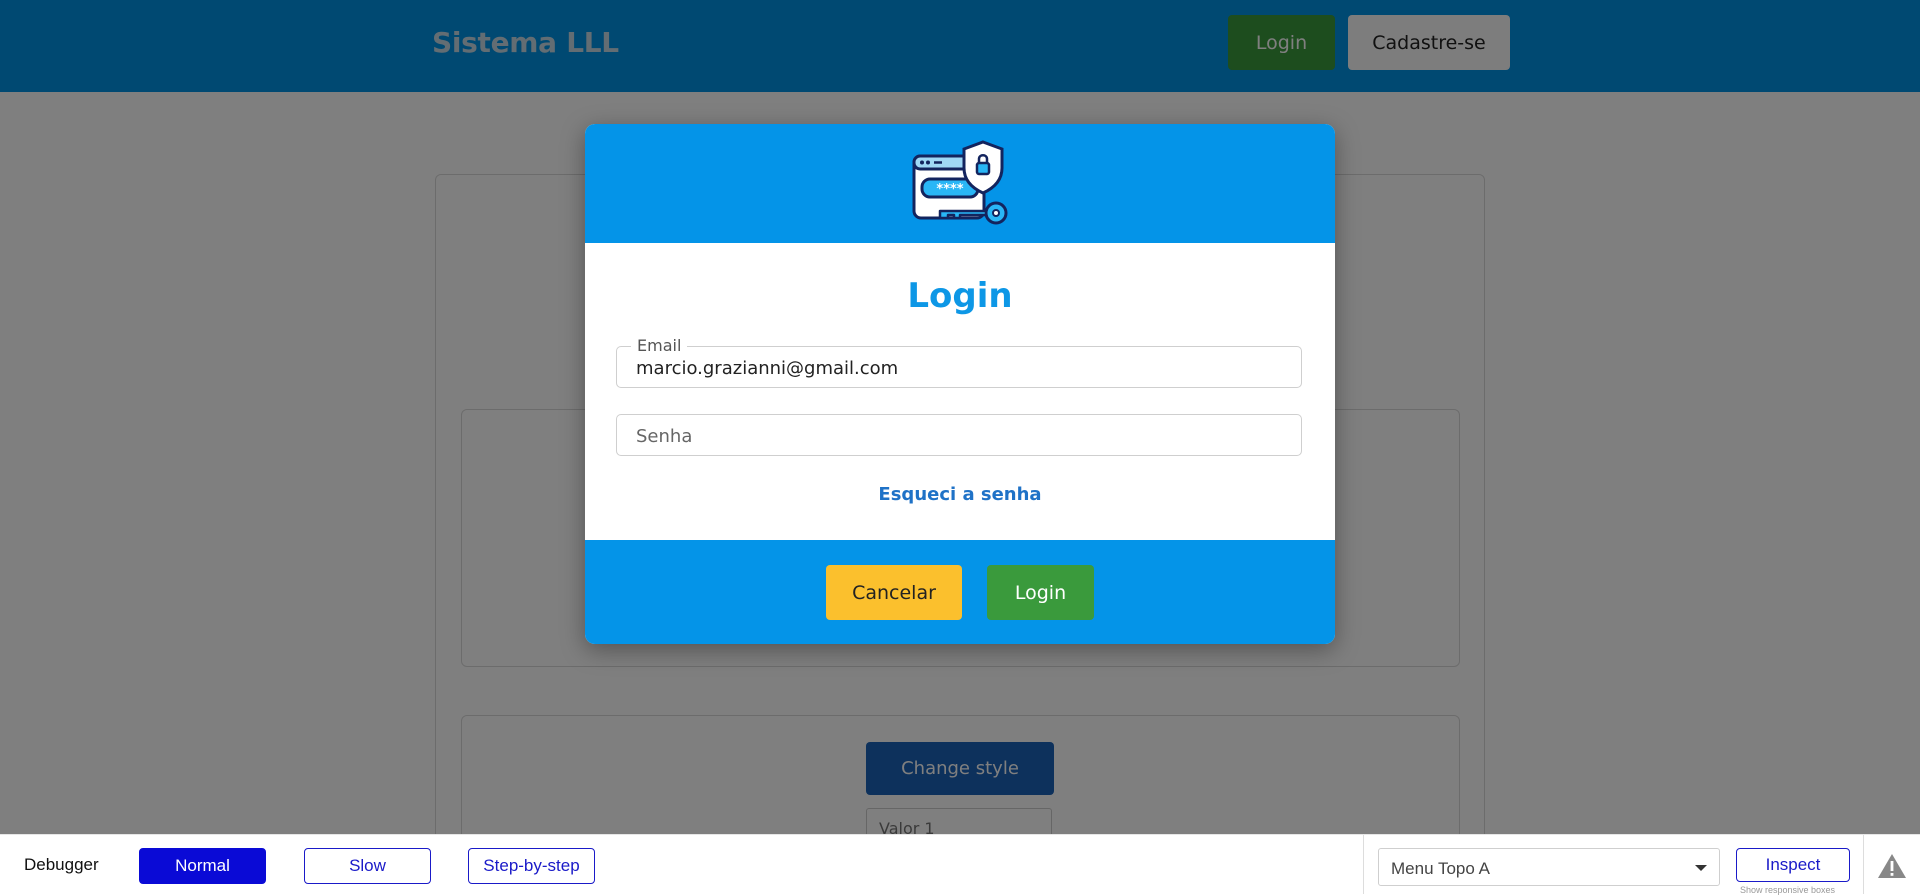 The height and width of the screenshot is (895, 1920). I want to click on inspect-button: Inspect, so click(1793, 865).